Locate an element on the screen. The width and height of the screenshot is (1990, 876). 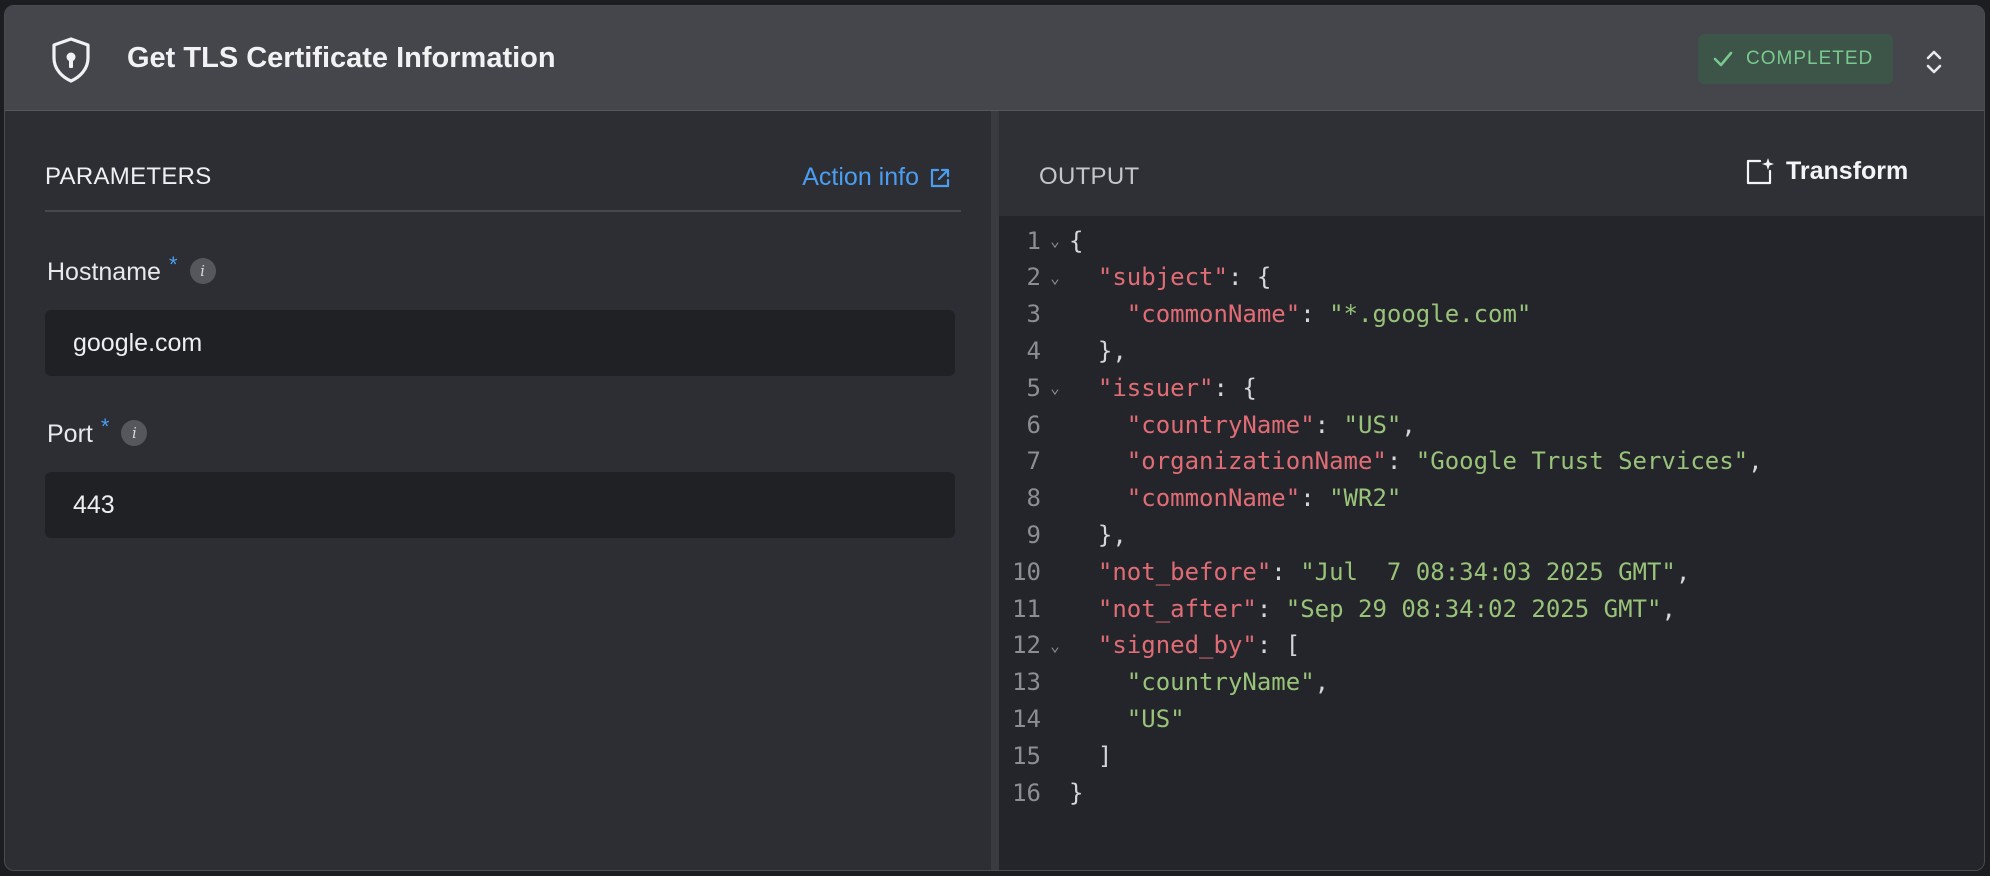
code-content: { is located at coordinates (1076, 241).